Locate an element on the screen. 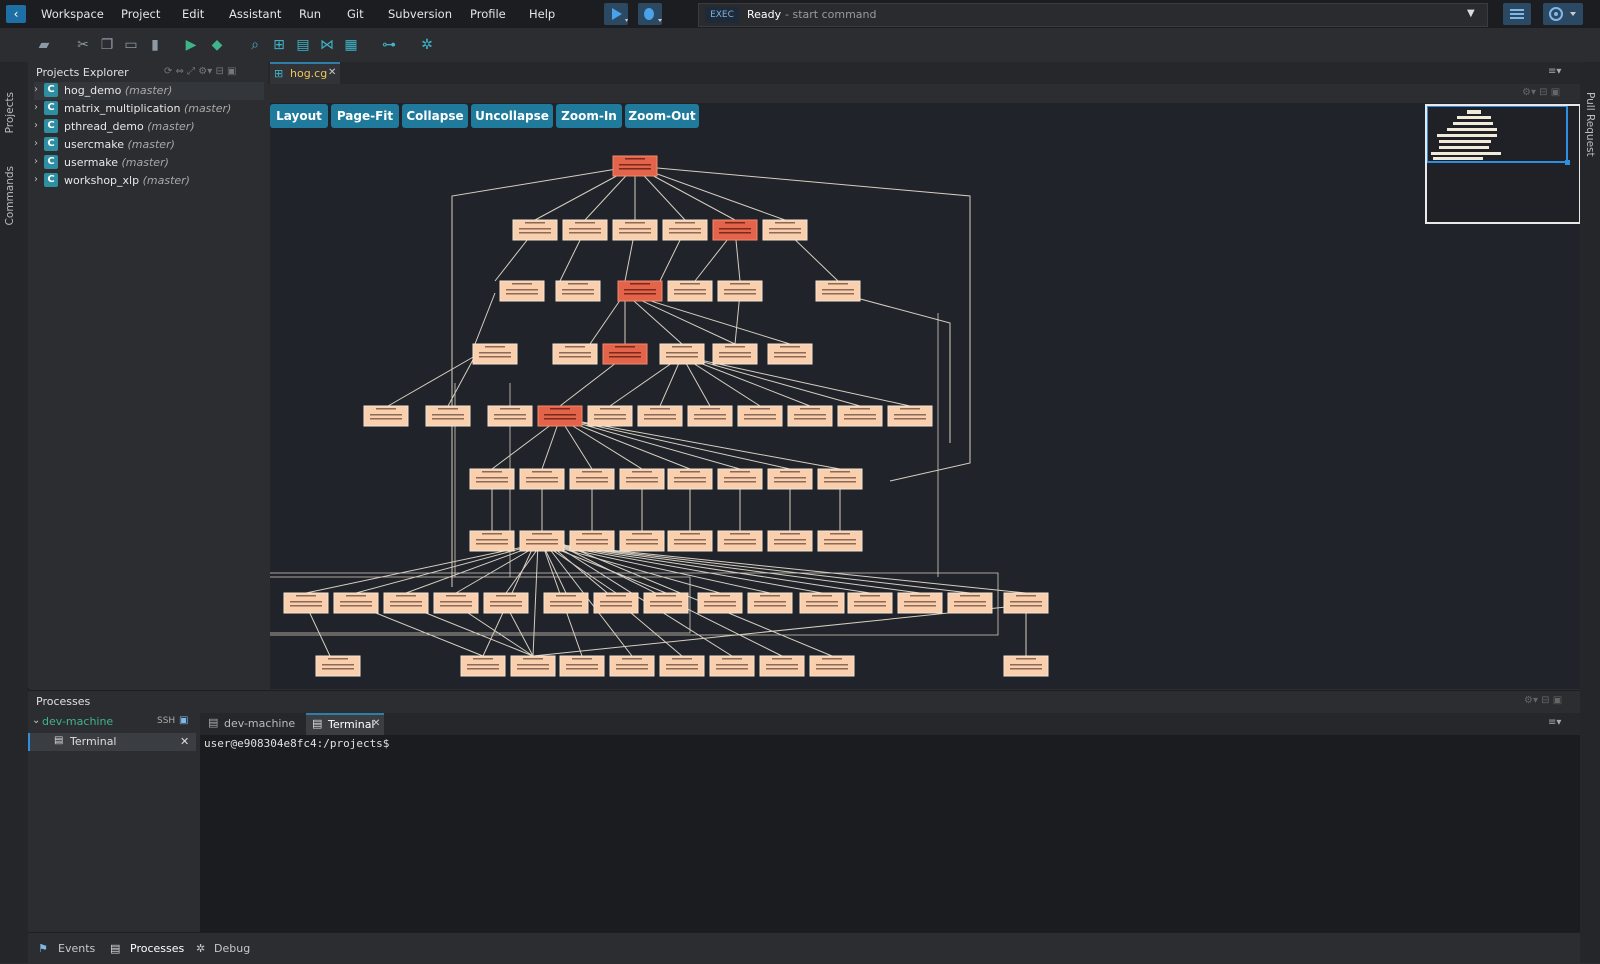 This screenshot has width=1600, height=964. events-tab: Events is located at coordinates (76, 948).